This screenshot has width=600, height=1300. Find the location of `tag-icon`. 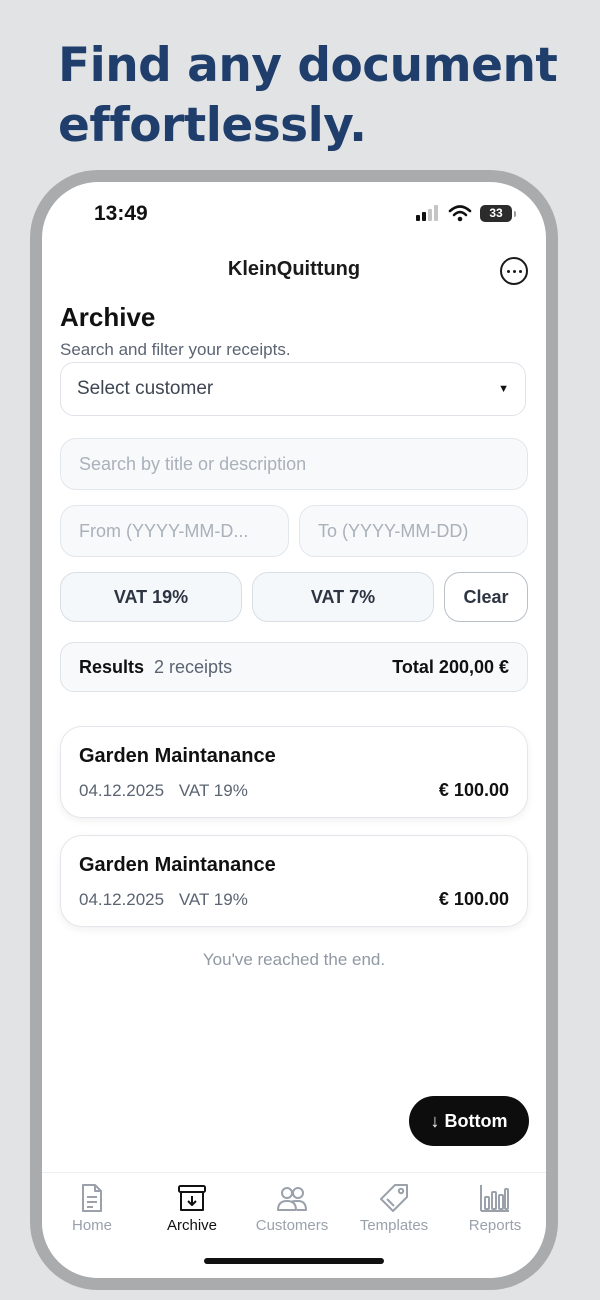

tag-icon is located at coordinates (394, 1198).